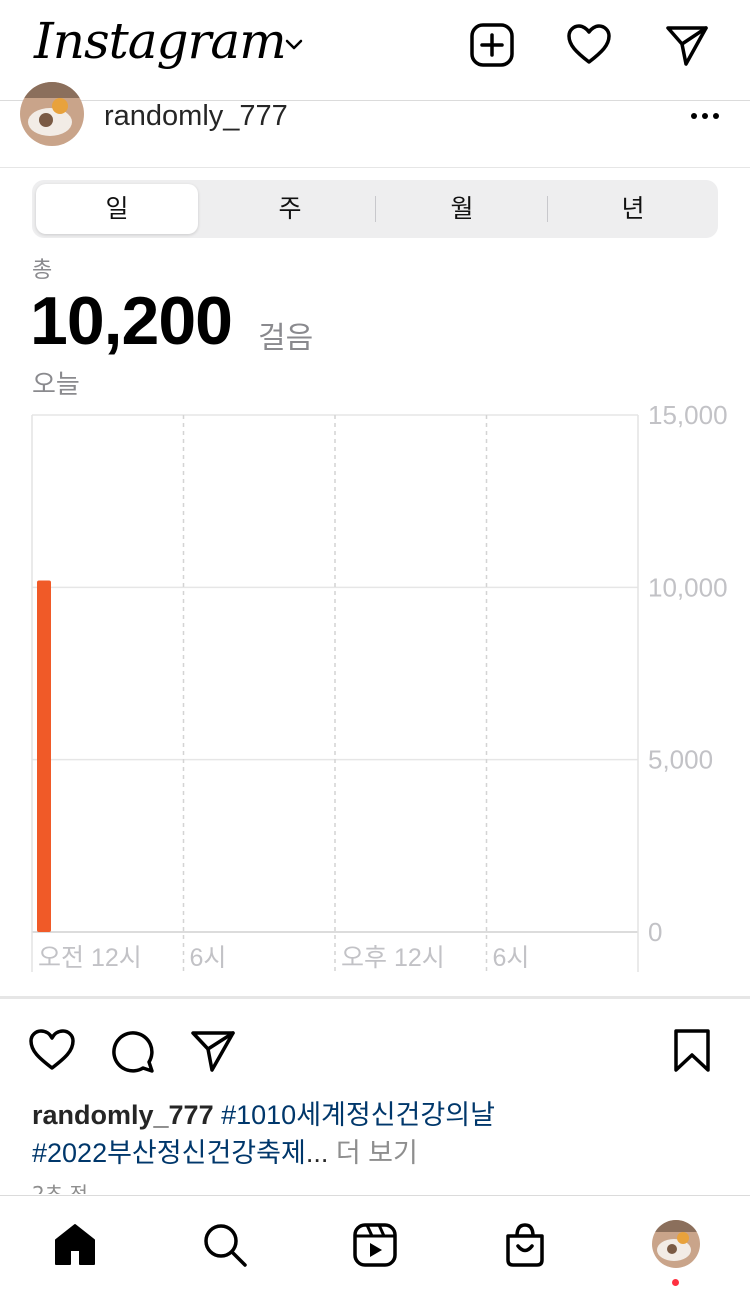 The width and height of the screenshot is (750, 1295). Describe the element at coordinates (676, 1244) in the screenshot. I see `profile-avatar` at that location.